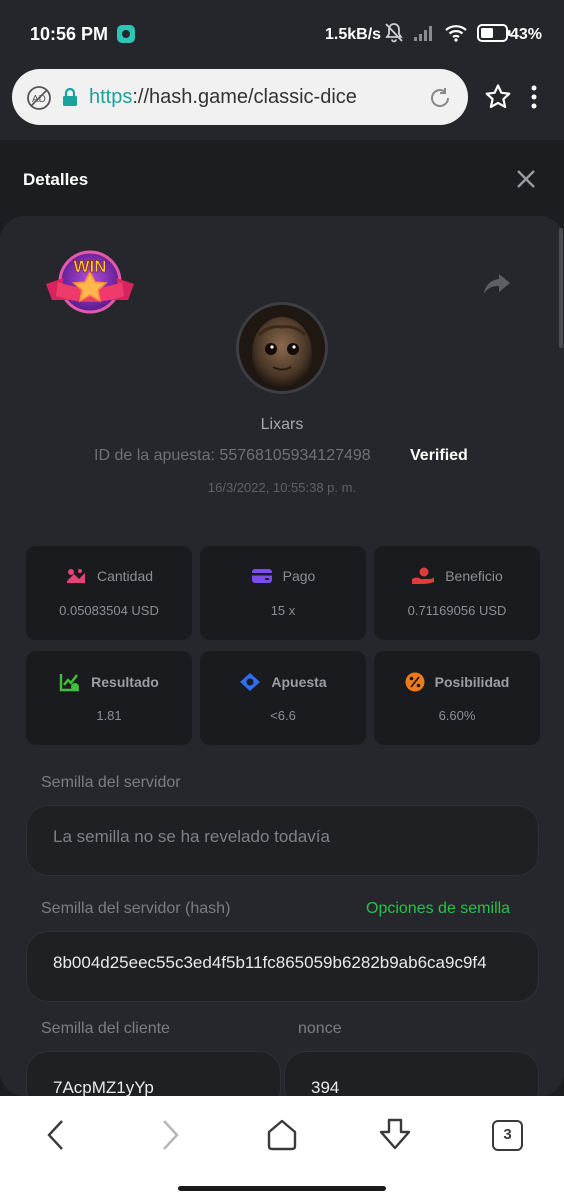 This screenshot has height=1200, width=564. I want to click on verified-badge: Verified, so click(439, 456).